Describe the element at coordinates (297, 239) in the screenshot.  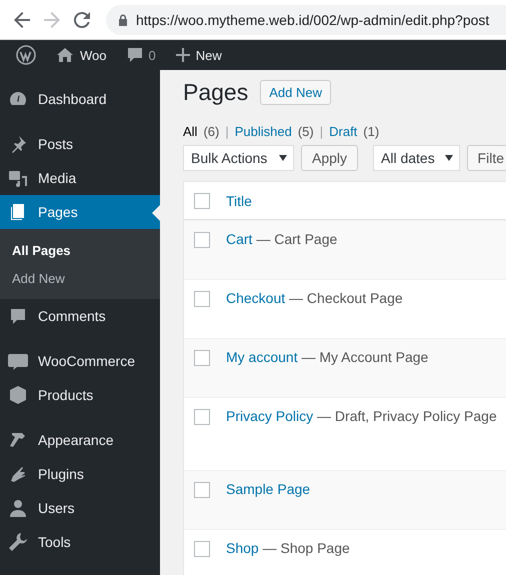
I see `page-state: — Cart Page` at that location.